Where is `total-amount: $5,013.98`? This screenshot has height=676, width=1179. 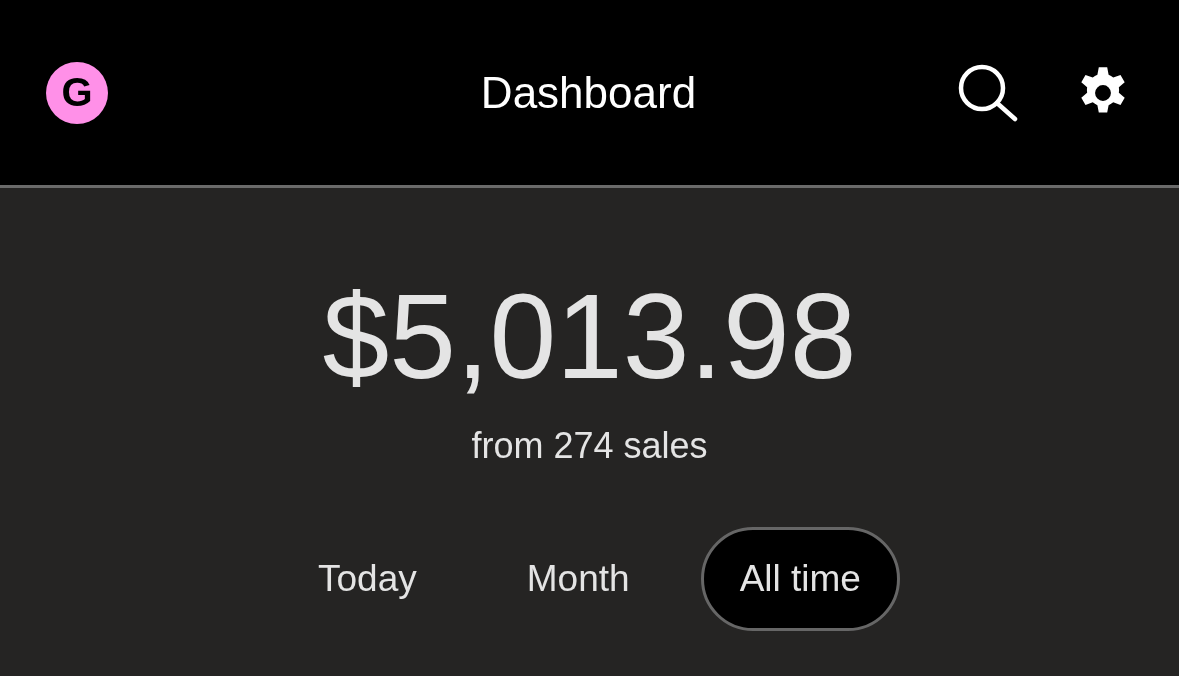
total-amount: $5,013.98 is located at coordinates (589, 336).